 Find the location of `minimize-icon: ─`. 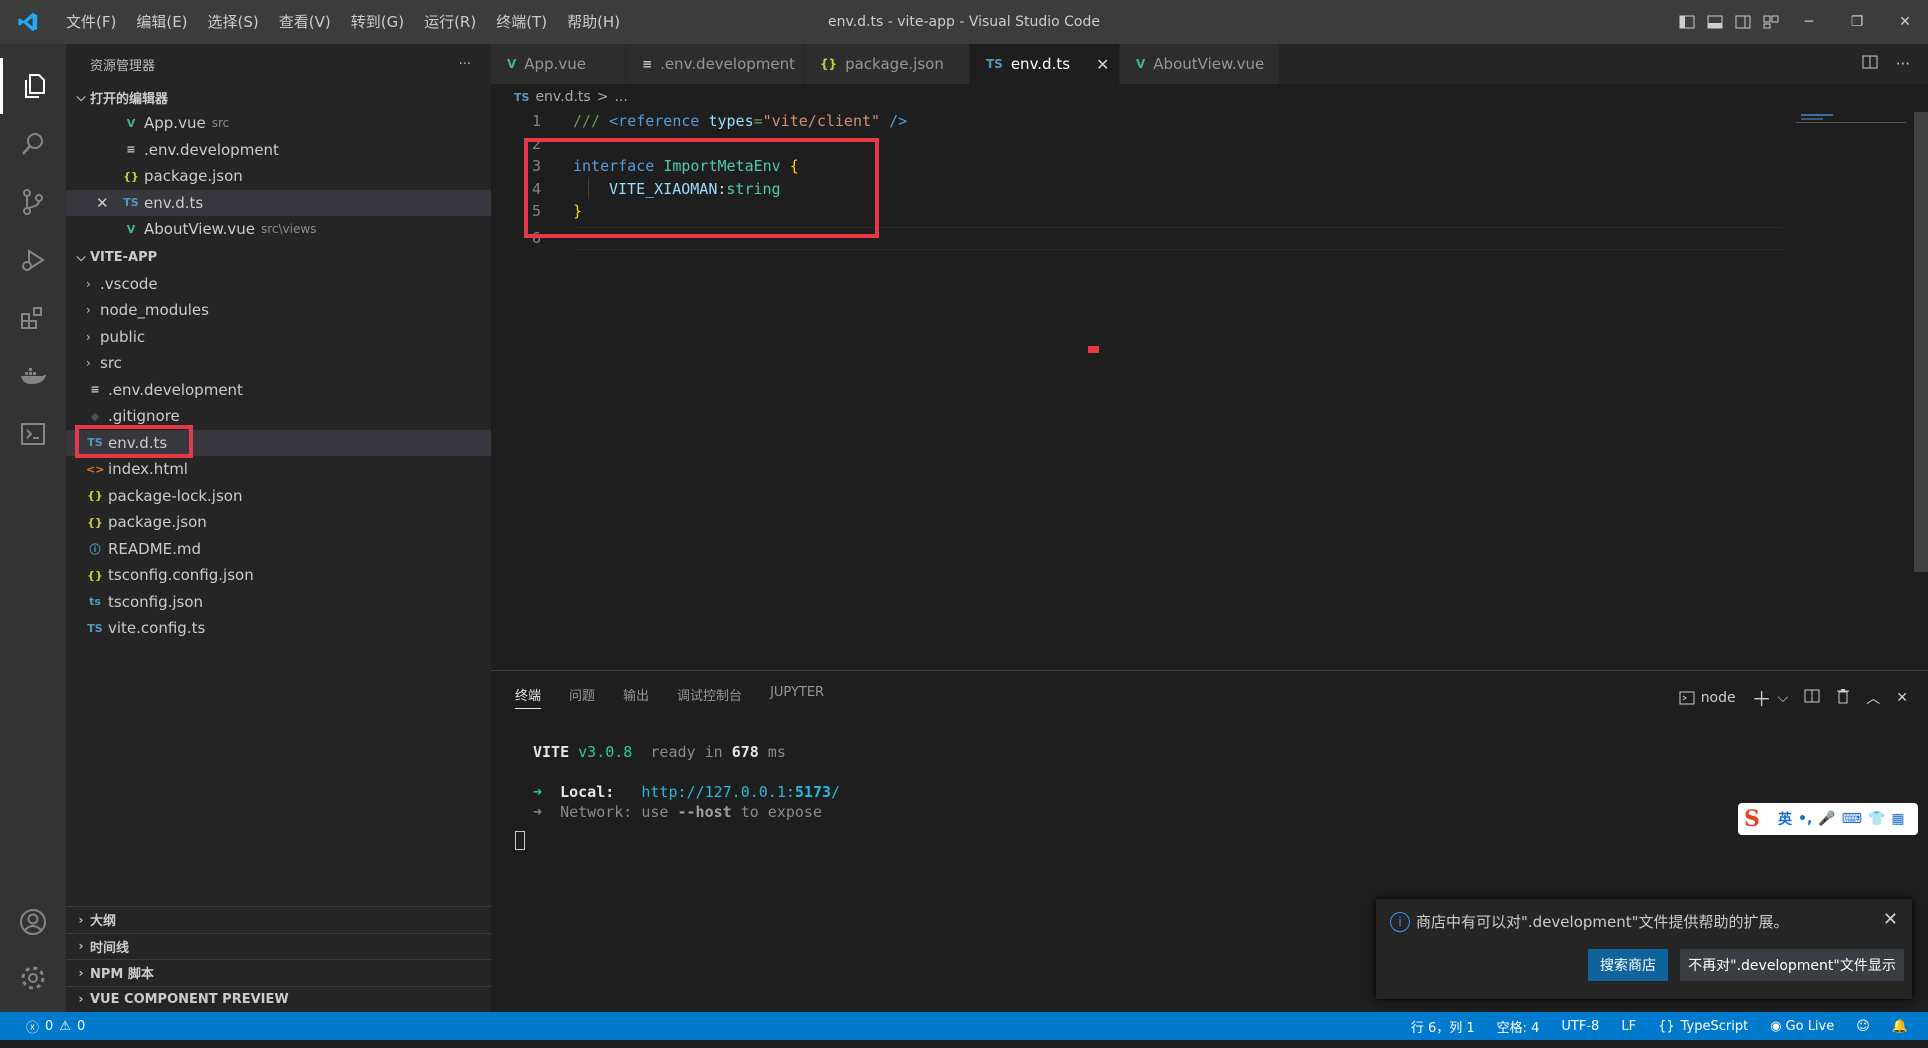

minimize-icon: ─ is located at coordinates (1809, 22).